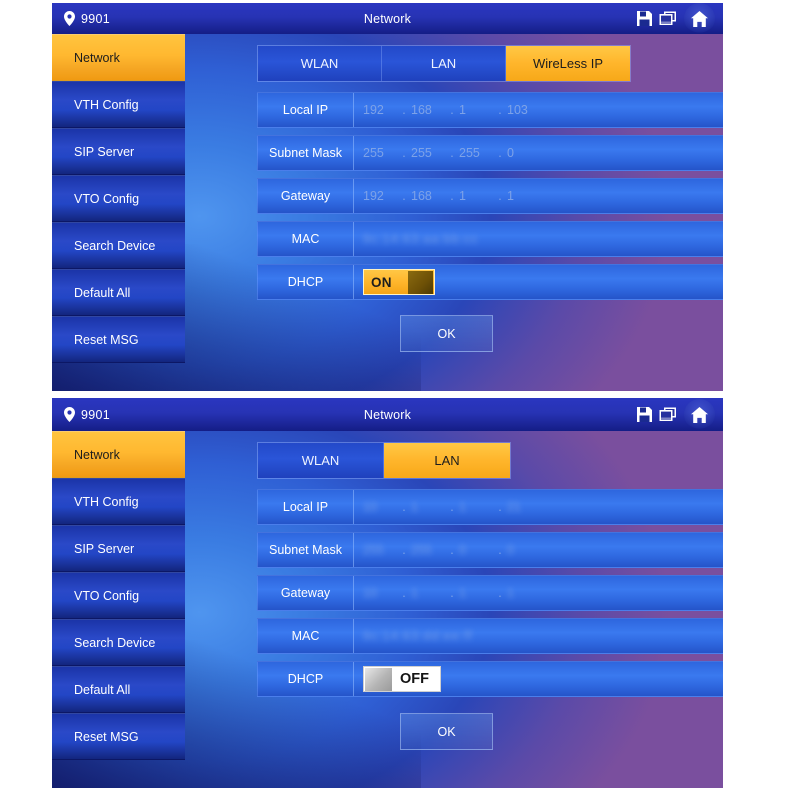 This screenshot has height=800, width=800. Describe the element at coordinates (306, 110) in the screenshot. I see `field-label: Local IP` at that location.